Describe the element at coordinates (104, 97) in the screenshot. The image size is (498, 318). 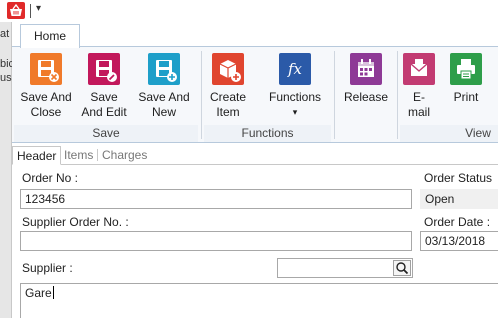
I see `save-and-edit-label-1: Save` at that location.